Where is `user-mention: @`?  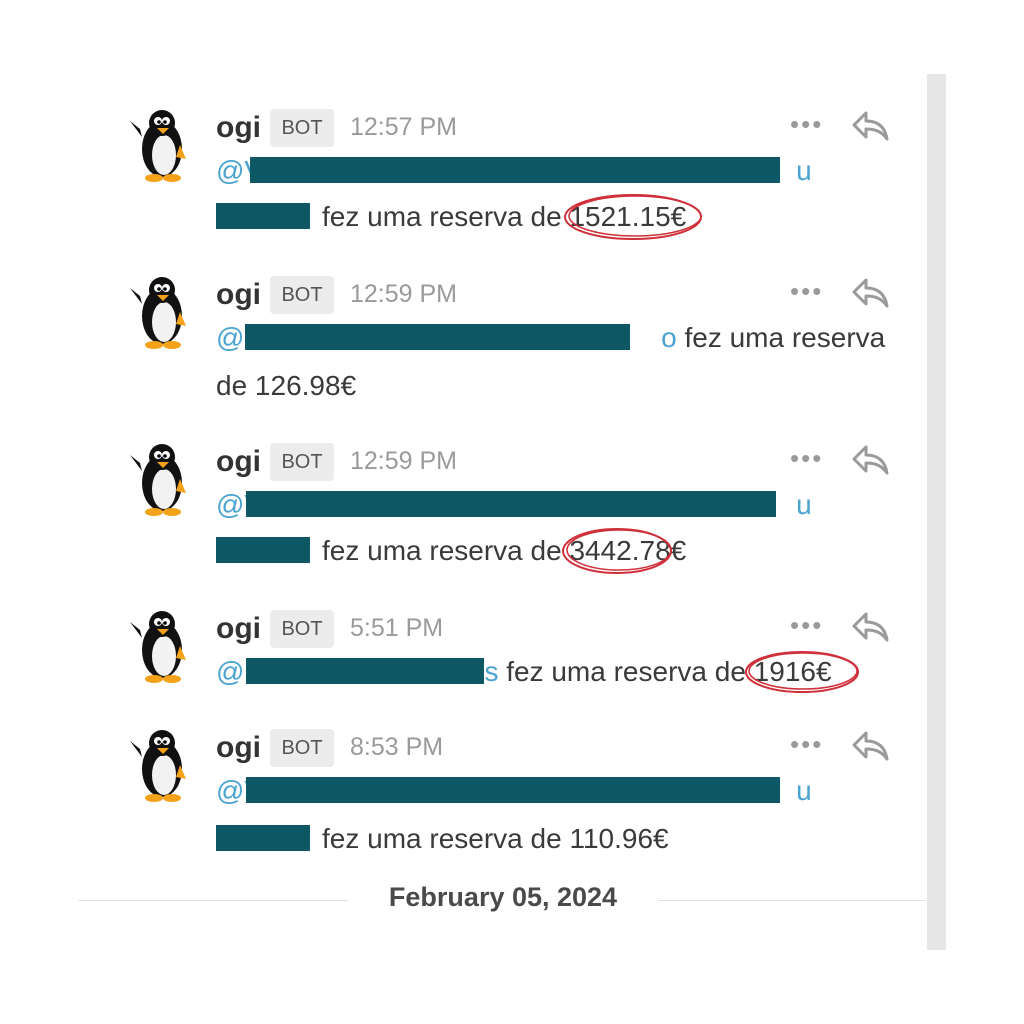 user-mention: @ is located at coordinates (230, 671).